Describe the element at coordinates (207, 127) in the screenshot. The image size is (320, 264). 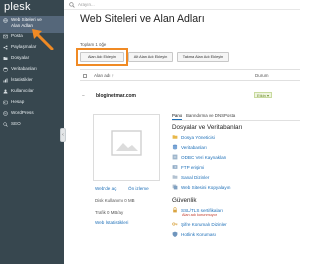
I see `section-title-files-db: Dosyalar ve Veritabanları` at that location.